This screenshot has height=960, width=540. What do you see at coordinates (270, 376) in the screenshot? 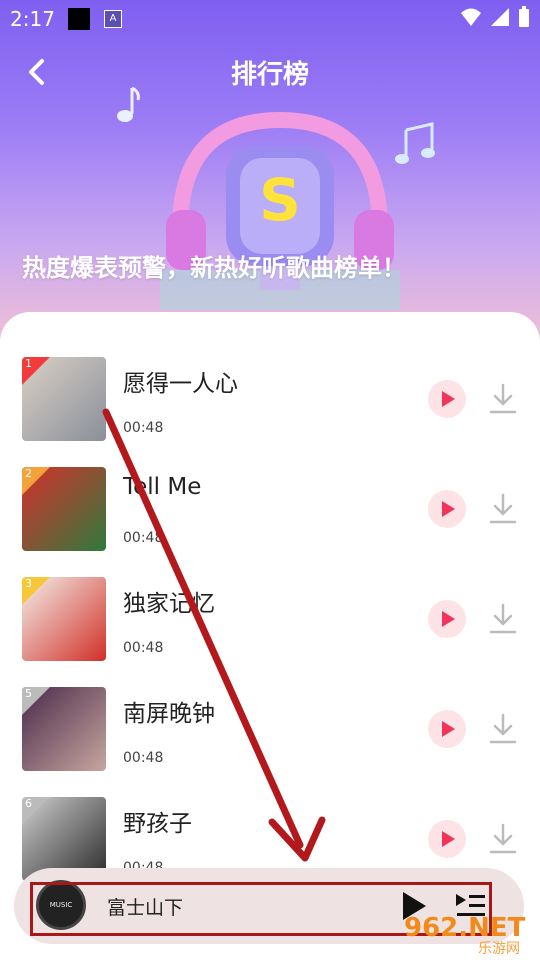
I see `song-row: 1 愿得一人心 00:48` at bounding box center [270, 376].